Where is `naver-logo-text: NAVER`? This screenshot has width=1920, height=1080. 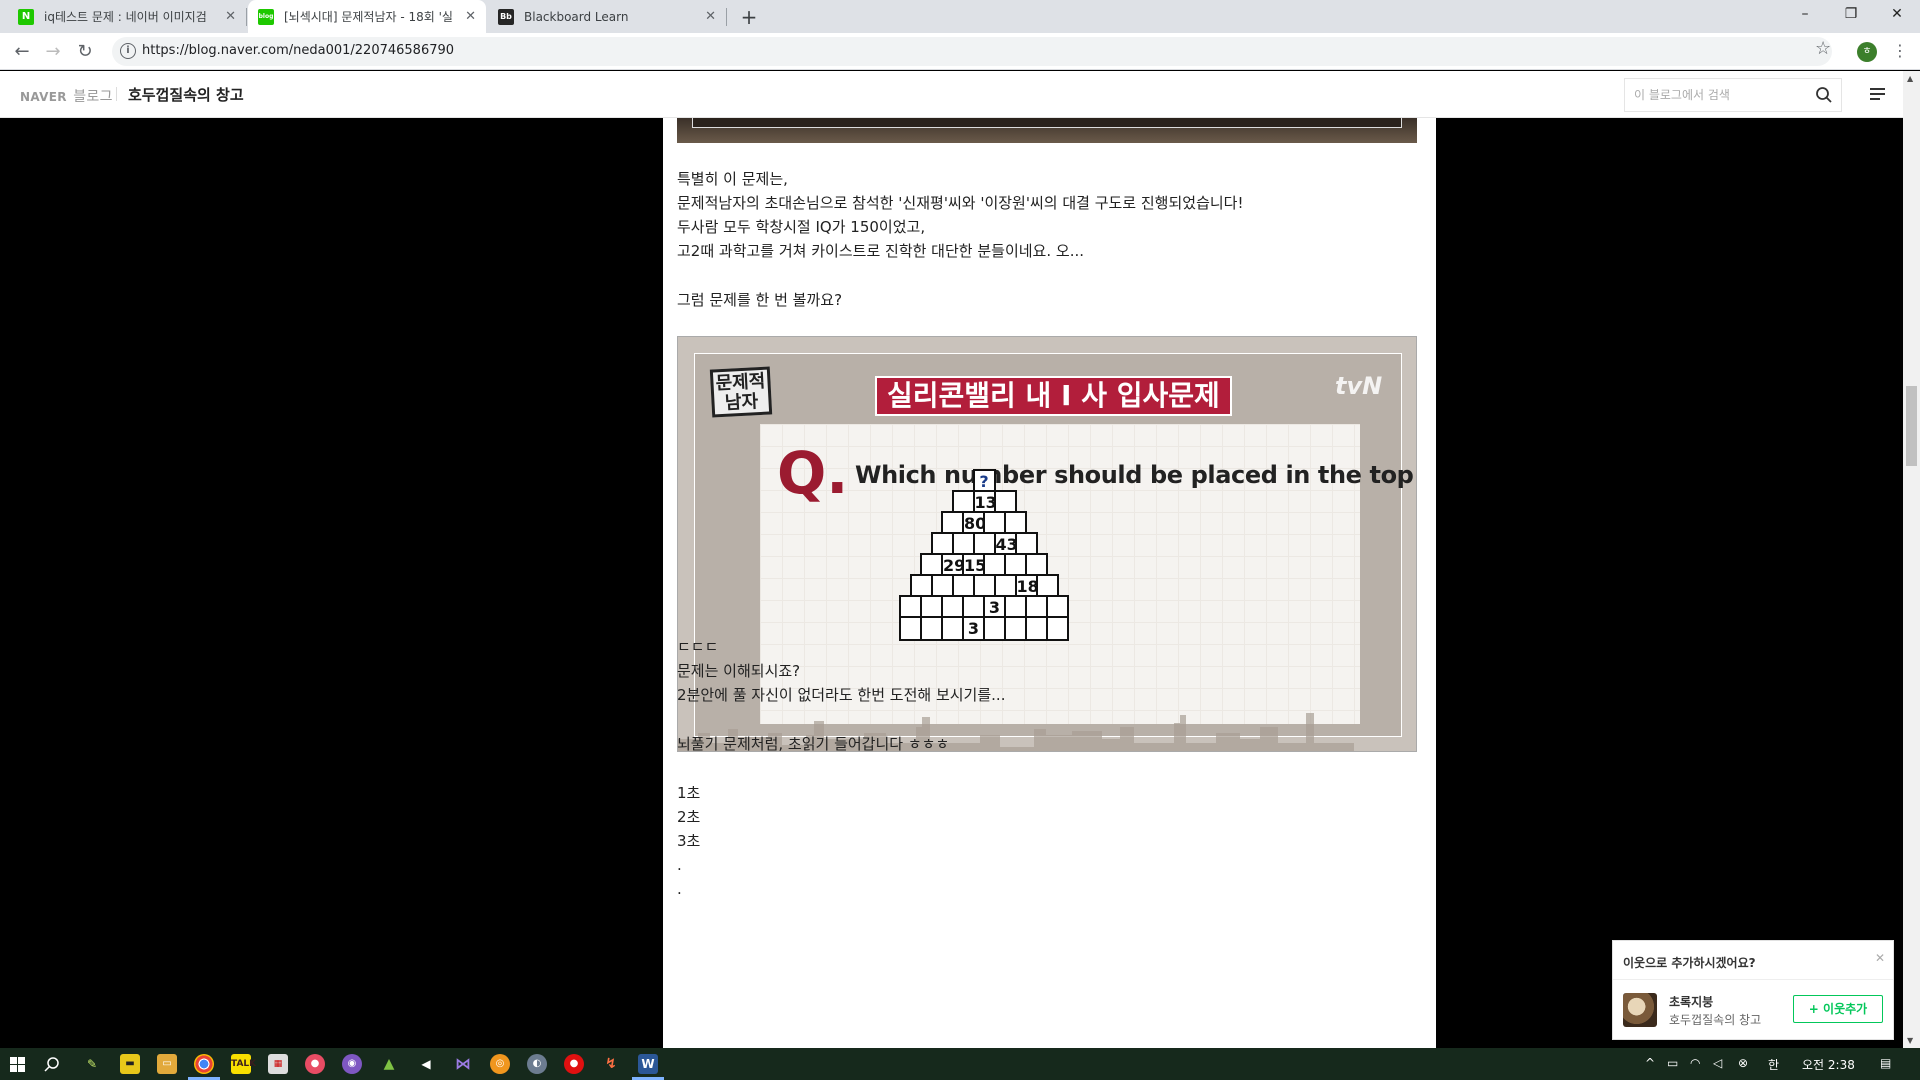 naver-logo-text: NAVER is located at coordinates (43, 97).